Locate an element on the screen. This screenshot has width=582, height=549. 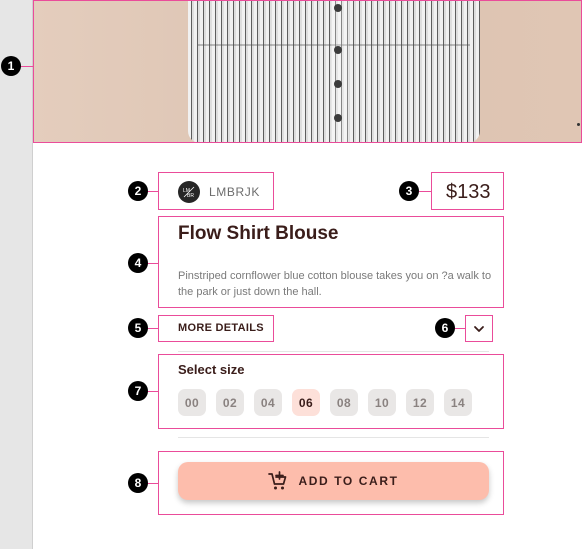
annotation-marker-1: 1 is located at coordinates (11, 66).